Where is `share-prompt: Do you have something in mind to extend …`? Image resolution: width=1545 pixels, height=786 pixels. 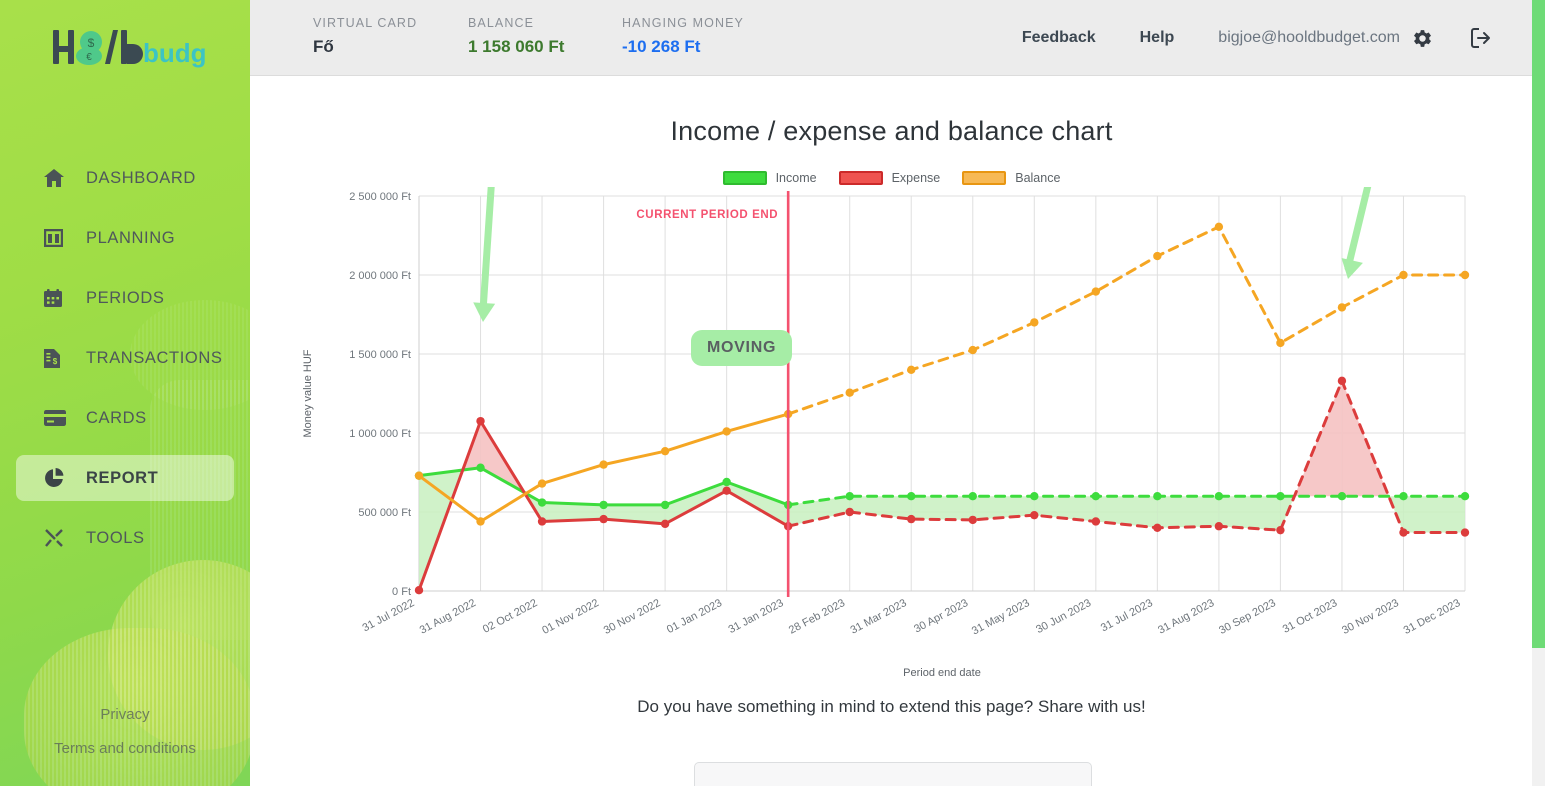 share-prompt: Do you have something in mind to extend … is located at coordinates (891, 706).